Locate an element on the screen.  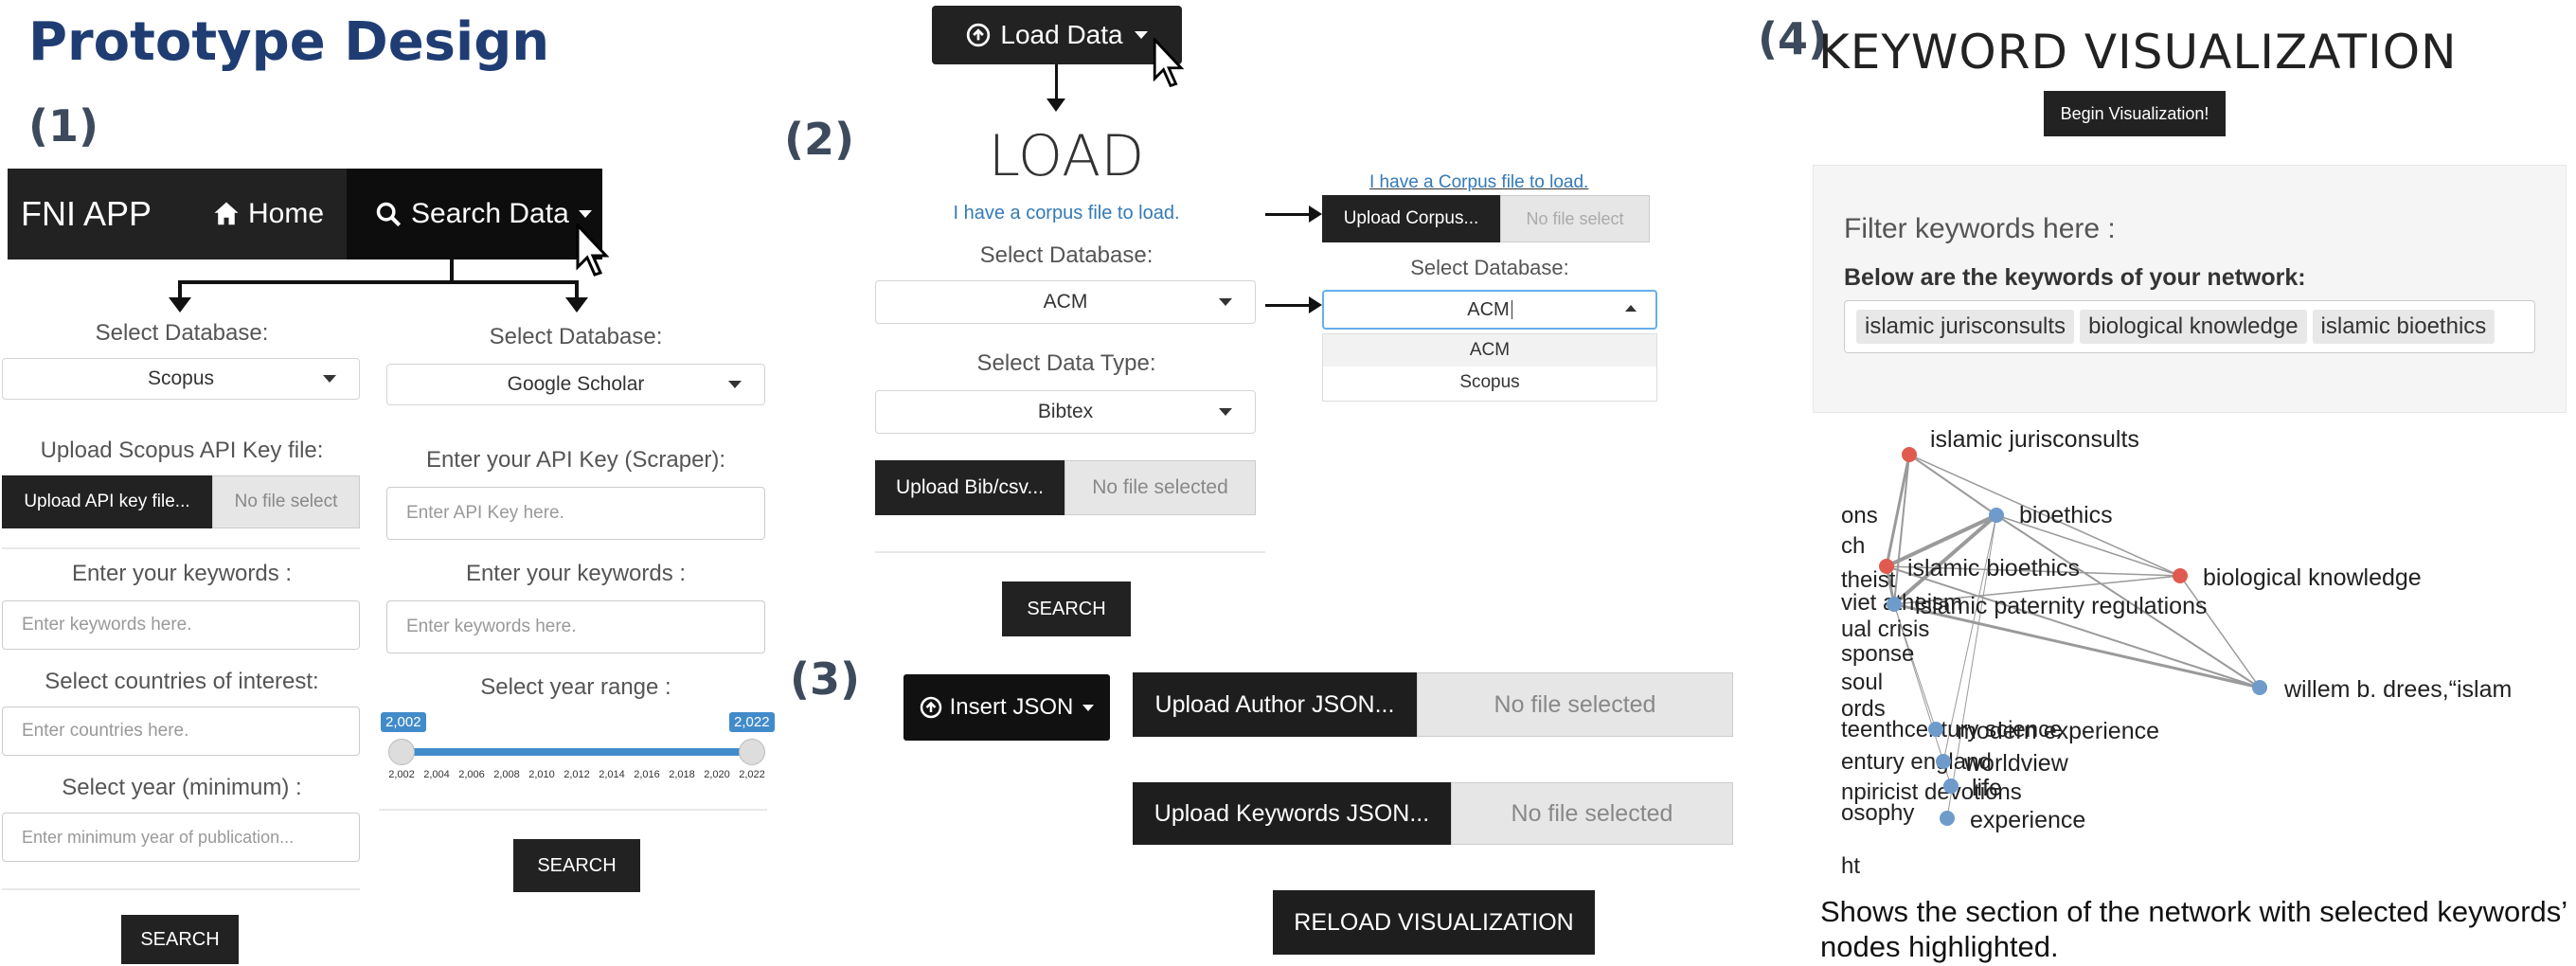
countries-label: Select countries of interest: is located at coordinates (182, 681).